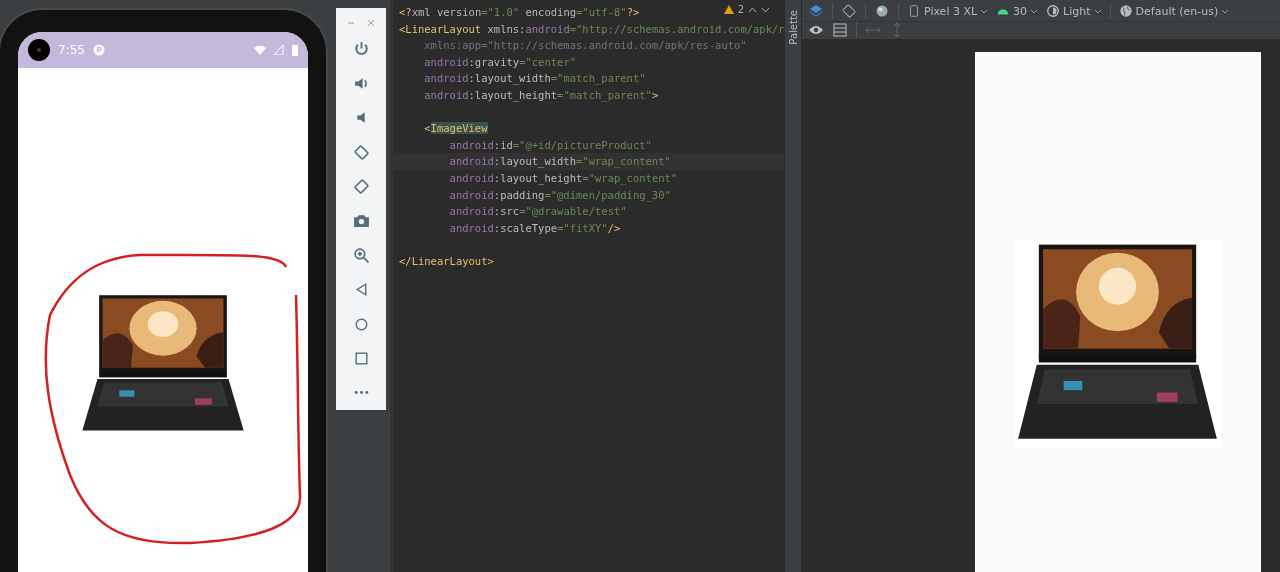 Image resolution: width=1280 pixels, height=572 pixels. I want to click on palette-tab: Palette, so click(793, 27).